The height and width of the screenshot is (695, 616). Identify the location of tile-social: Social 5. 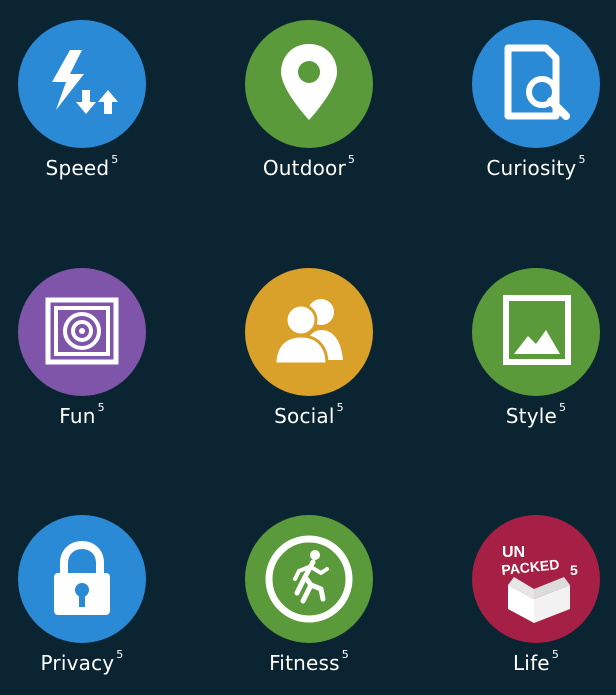
(309, 358).